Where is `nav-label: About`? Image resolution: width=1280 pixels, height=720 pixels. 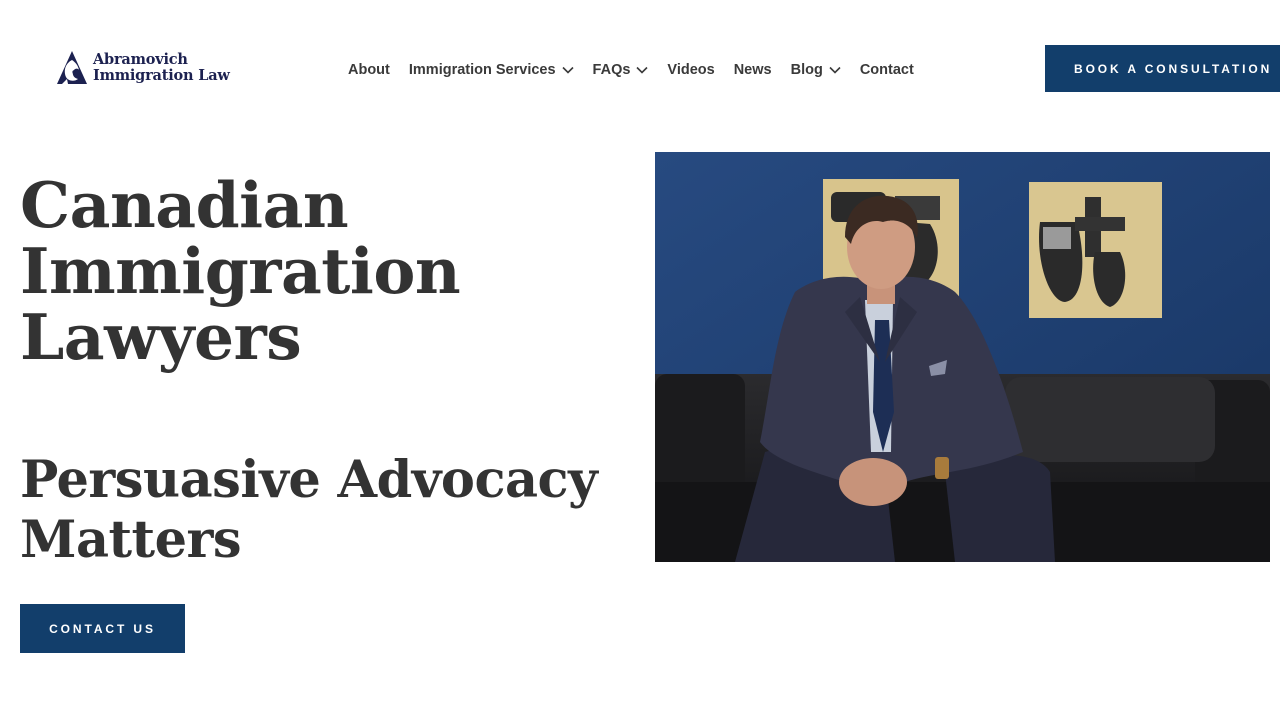
nav-label: About is located at coordinates (369, 70).